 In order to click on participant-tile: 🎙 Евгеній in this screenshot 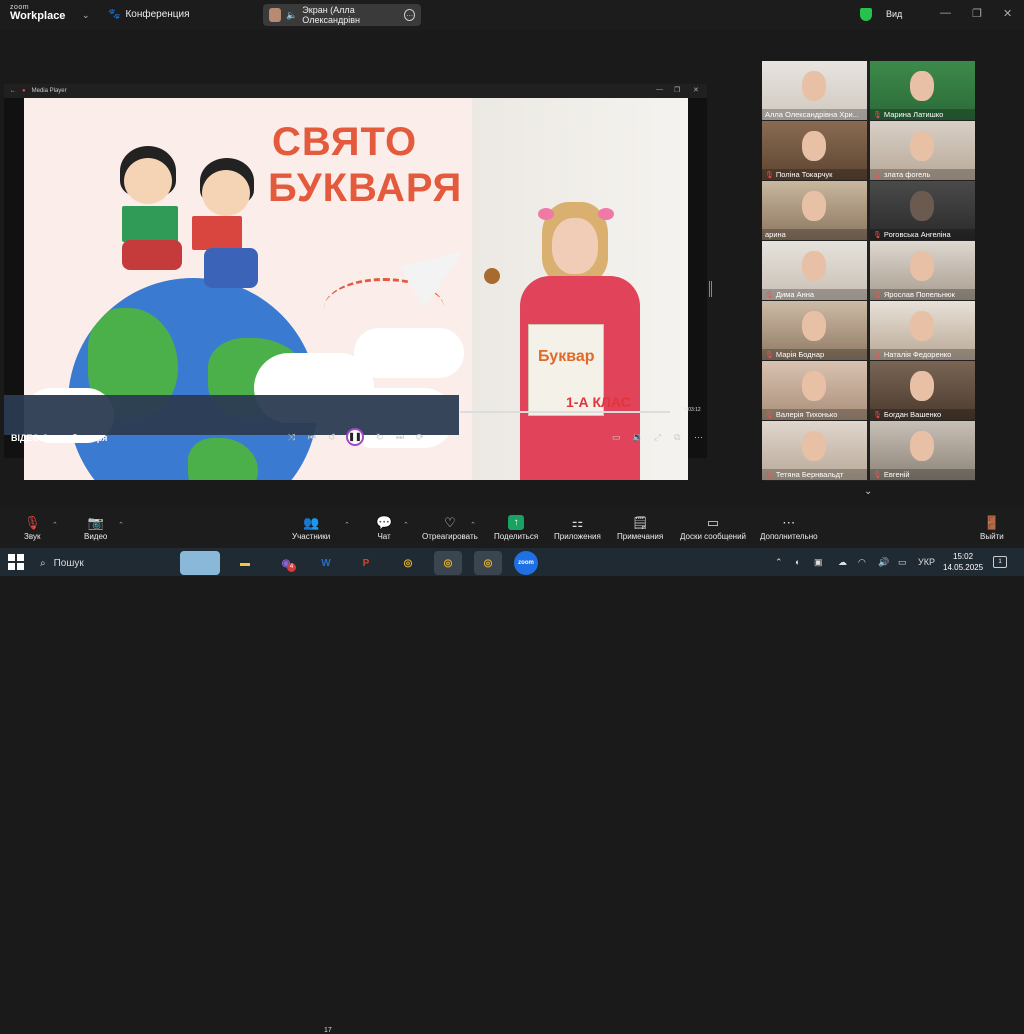, I will do `click(922, 450)`.